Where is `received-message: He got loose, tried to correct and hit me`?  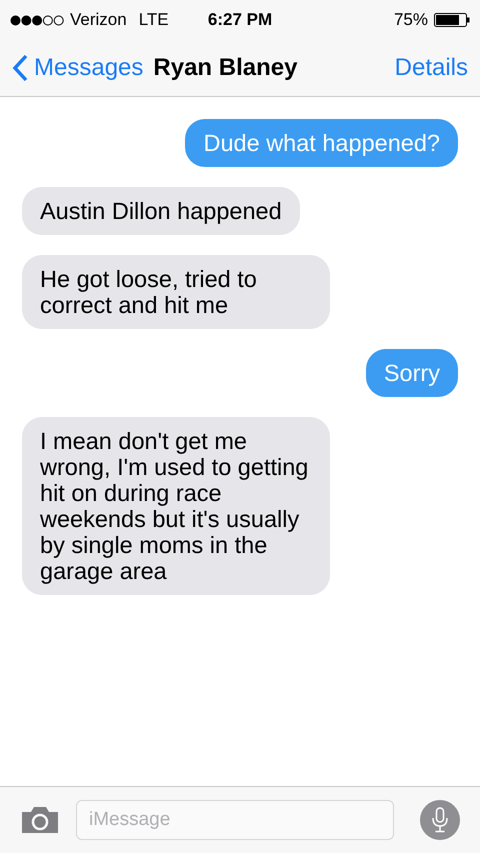
received-message: He got loose, tried to correct and hit me is located at coordinates (176, 292).